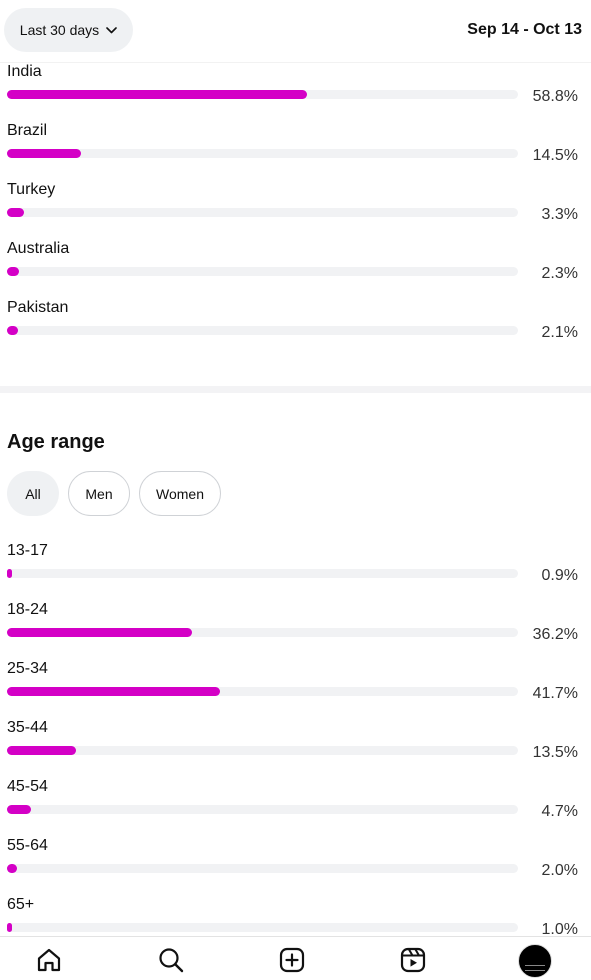  Describe the element at coordinates (559, 214) in the screenshot. I see `country-percentage: 3.3%` at that location.